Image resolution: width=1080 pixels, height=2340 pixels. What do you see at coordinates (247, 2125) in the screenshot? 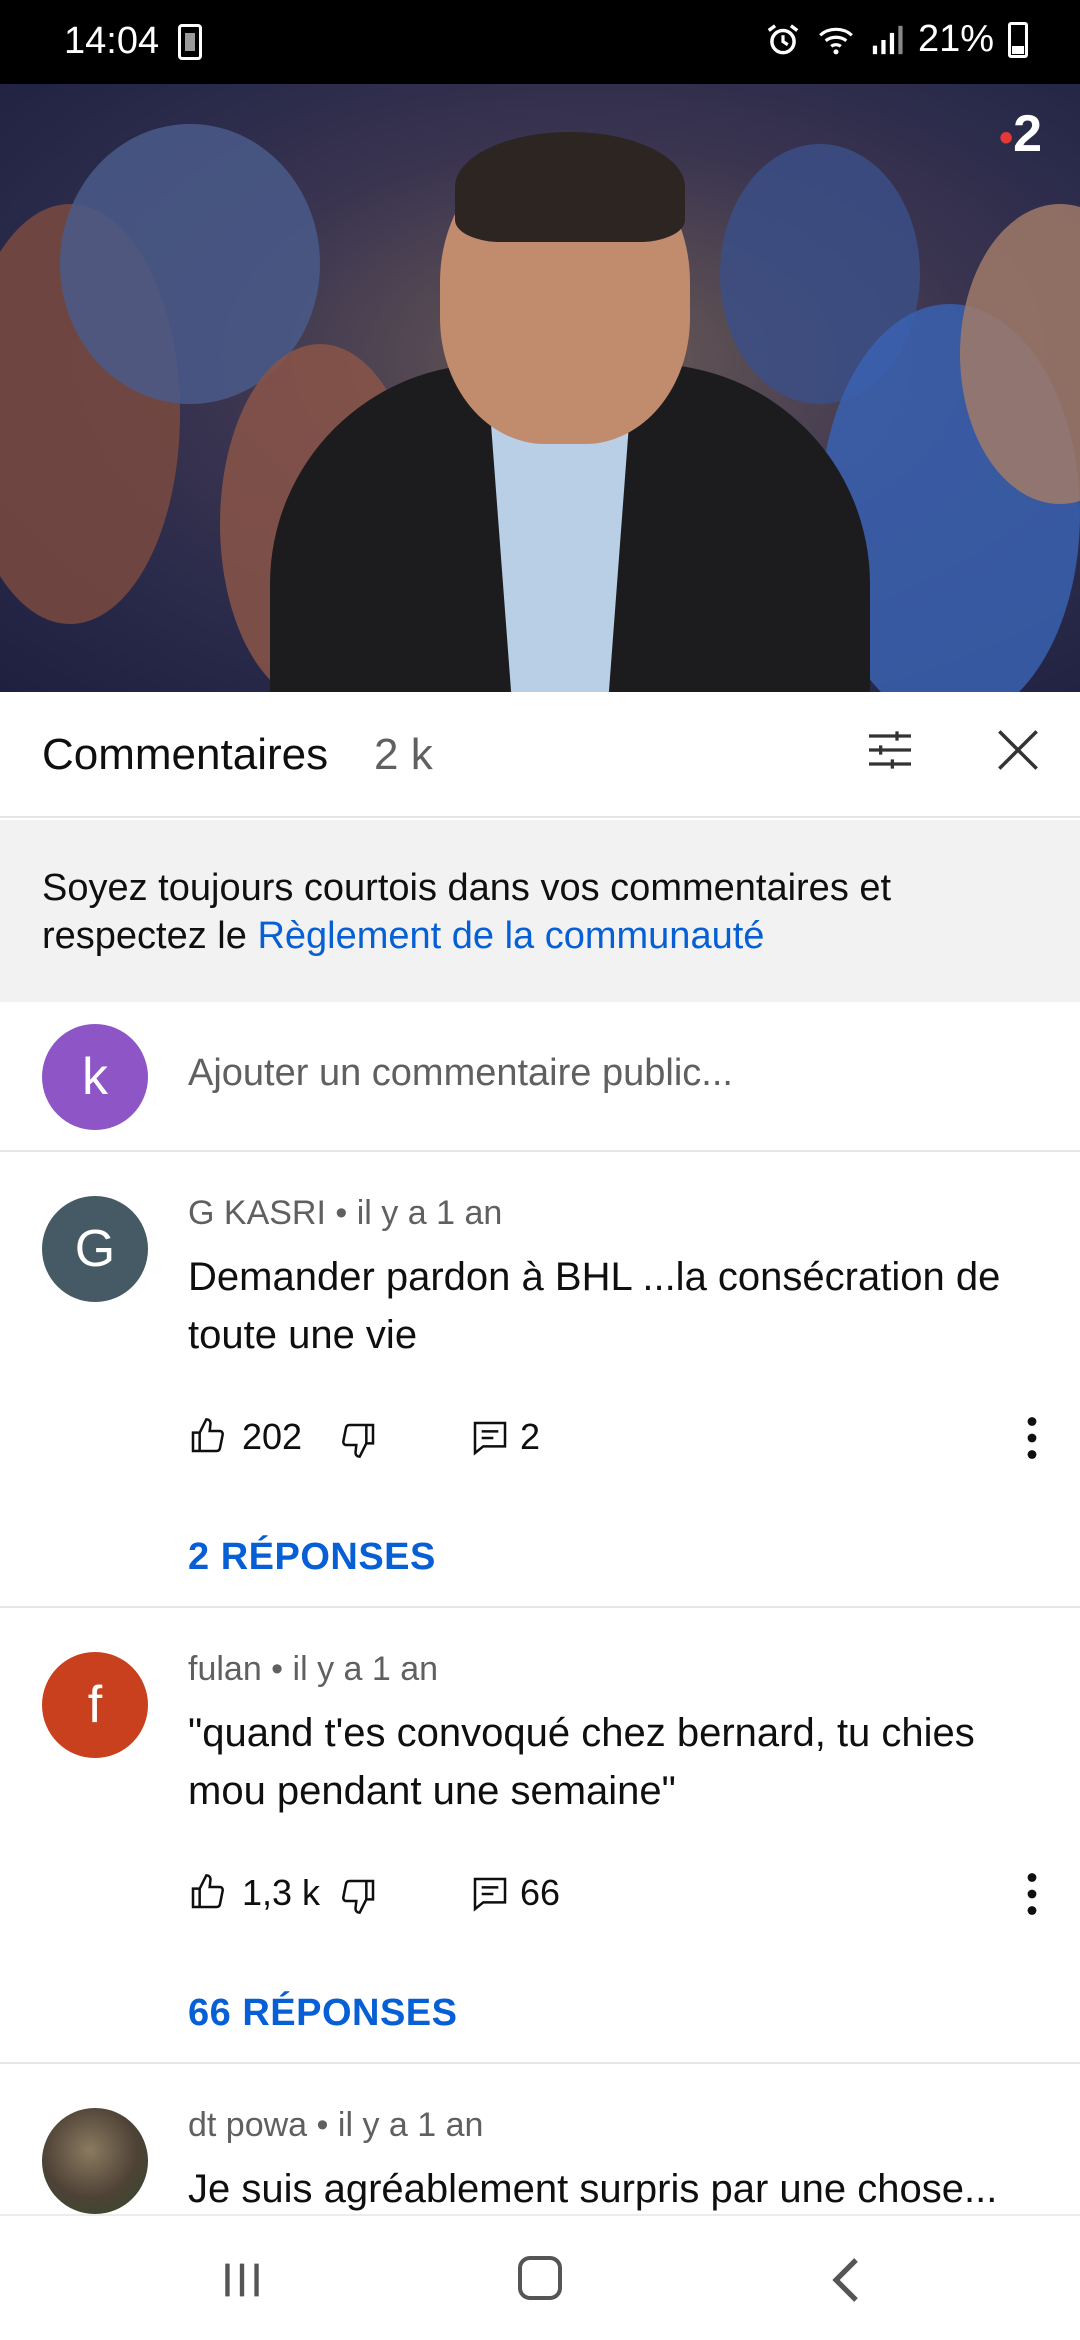
I see `comment-author: dt powa` at bounding box center [247, 2125].